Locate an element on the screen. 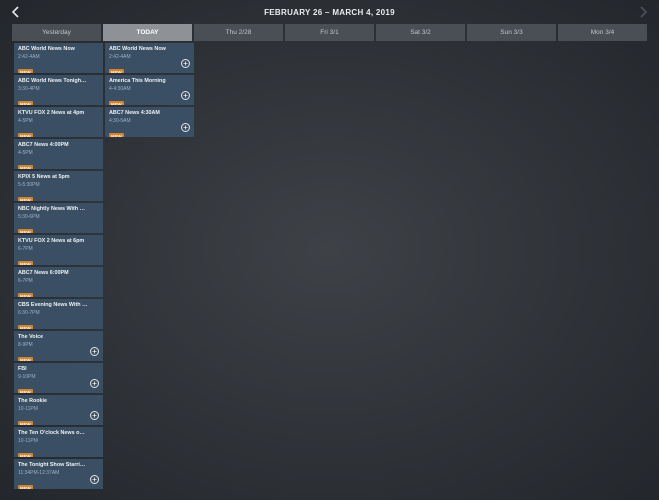 Image resolution: width=659 pixels, height=500 pixels. program-title: ABC7 News 4:00PM is located at coordinates (43, 145).